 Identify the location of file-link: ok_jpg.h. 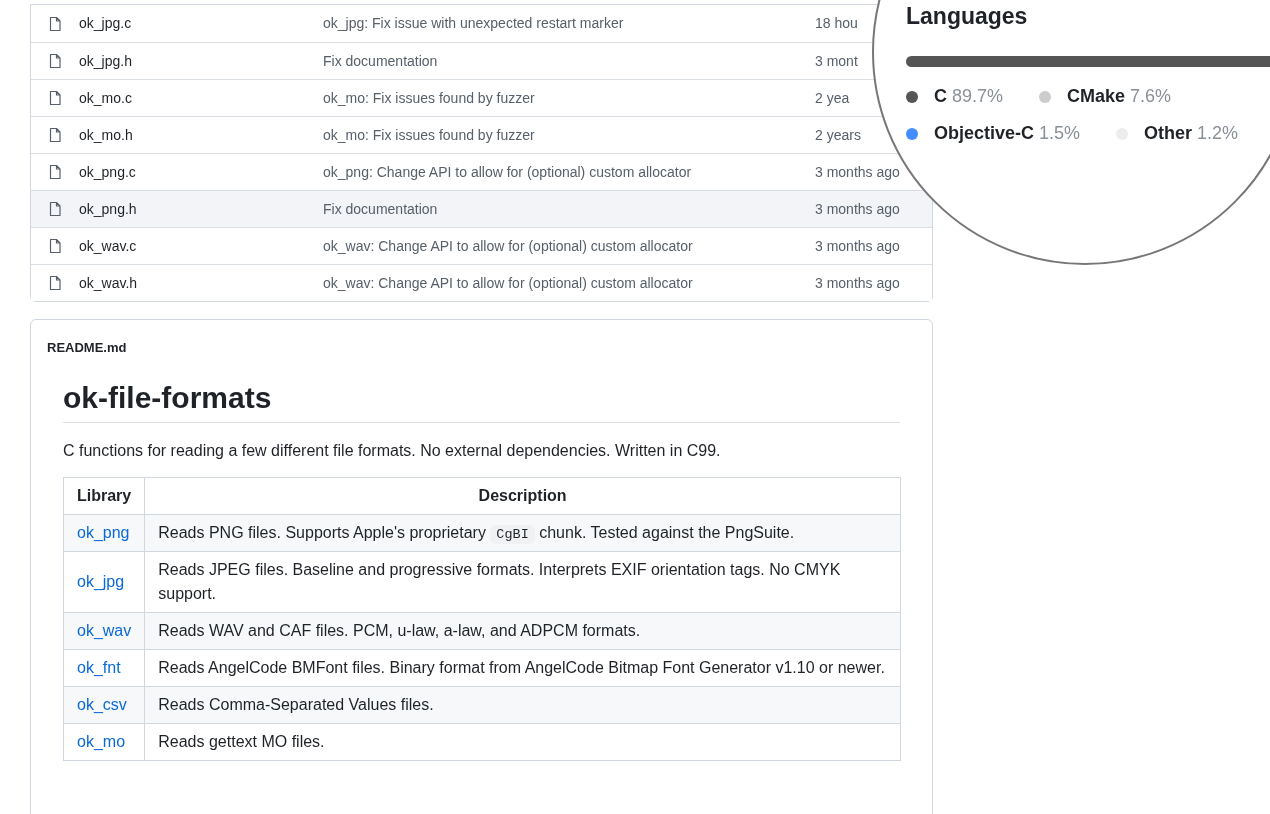
(201, 61).